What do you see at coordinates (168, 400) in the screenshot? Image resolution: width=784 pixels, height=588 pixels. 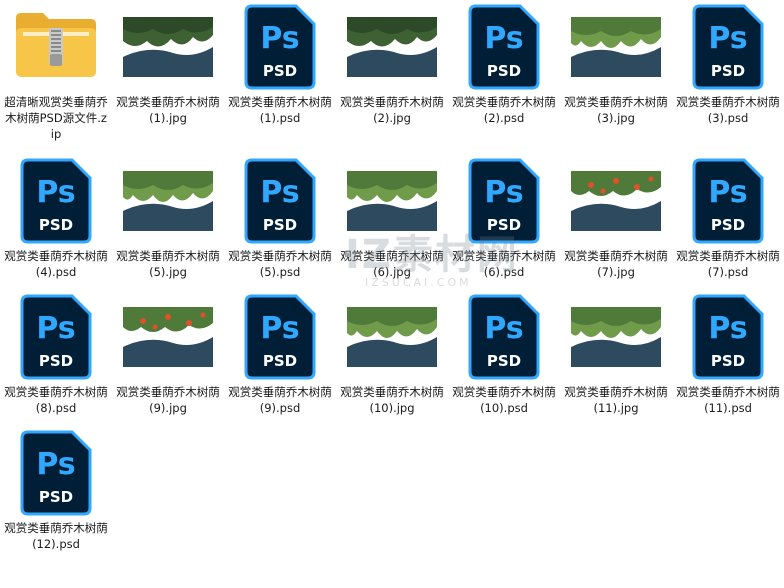 I see `file-name: 观赏类垂荫乔木树荫 (9).jpg` at bounding box center [168, 400].